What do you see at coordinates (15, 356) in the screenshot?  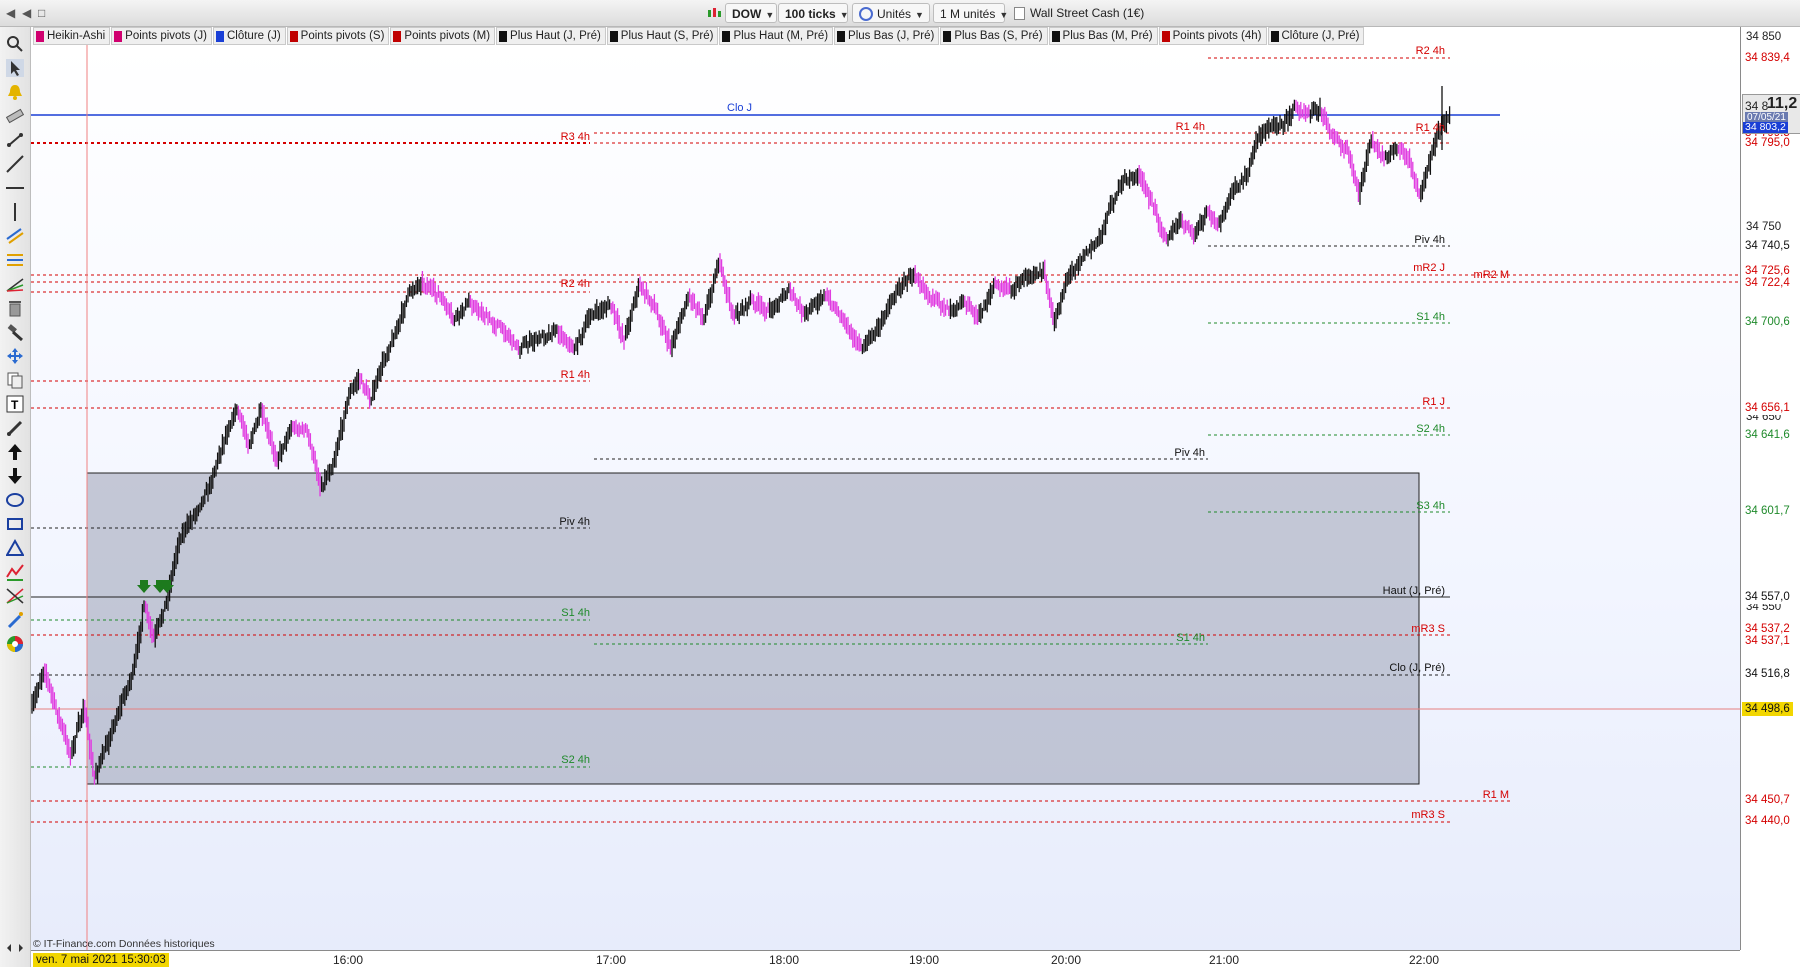 I see `move-icon` at bounding box center [15, 356].